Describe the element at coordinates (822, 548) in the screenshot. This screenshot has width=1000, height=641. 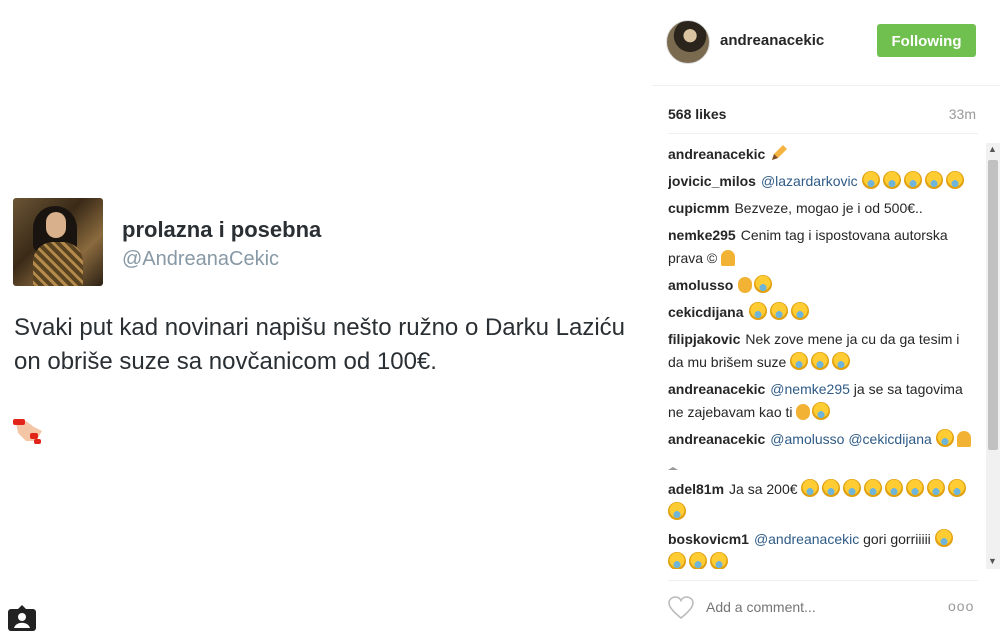
I see `comment-item: boskovicm1 @andreanacekic gori gorriiiii` at that location.